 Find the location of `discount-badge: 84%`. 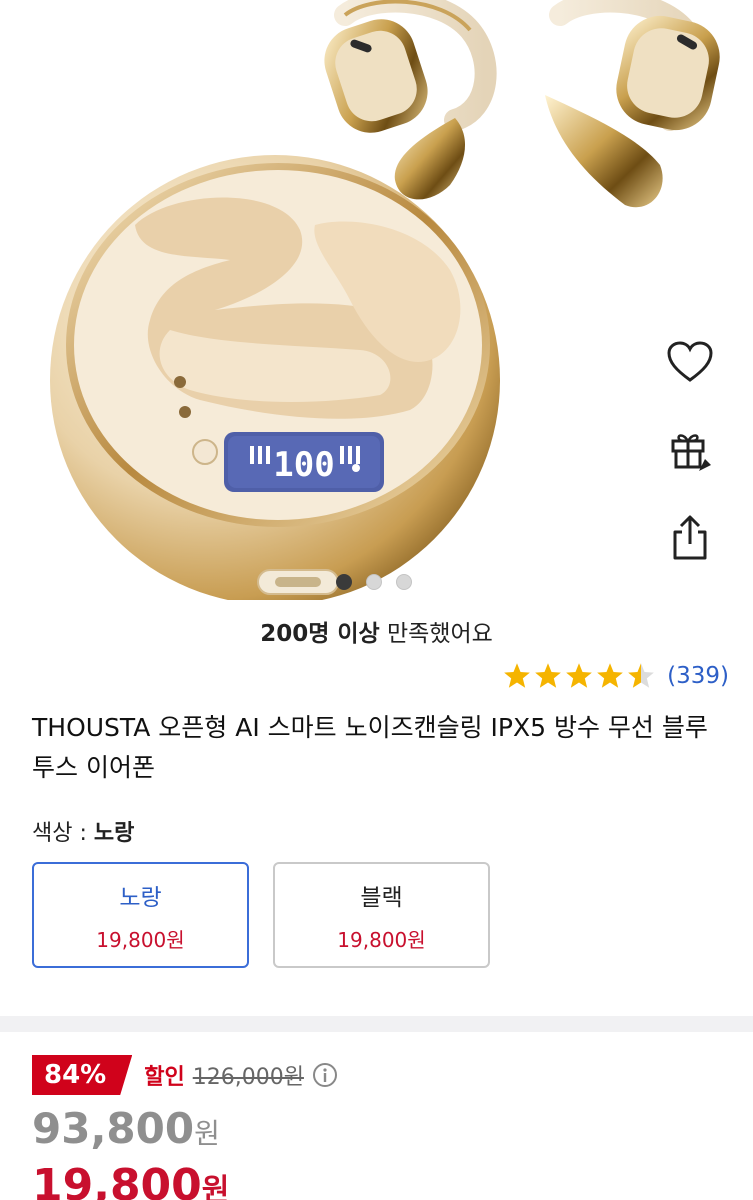

discount-badge: 84% is located at coordinates (82, 1075).